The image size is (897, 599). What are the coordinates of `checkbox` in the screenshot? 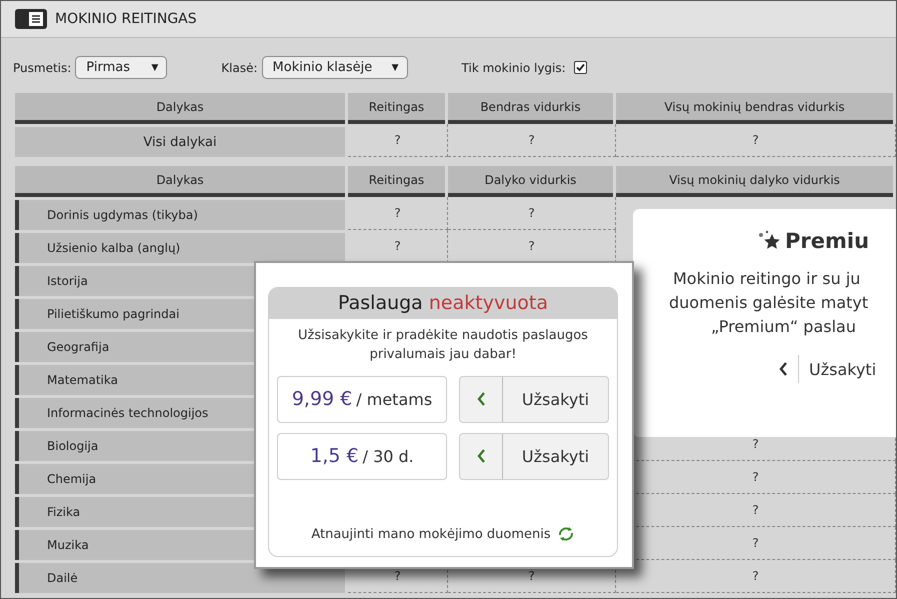 It's located at (580, 67).